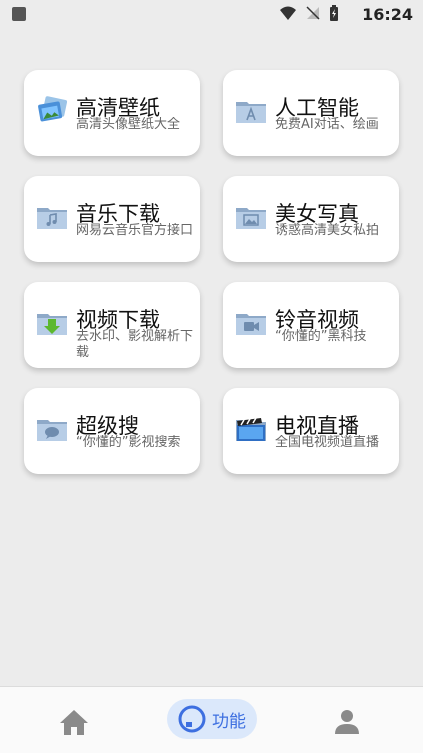  I want to click on card-beauty-photos: 美女写真 诱惑高清美女私拍, so click(311, 219).